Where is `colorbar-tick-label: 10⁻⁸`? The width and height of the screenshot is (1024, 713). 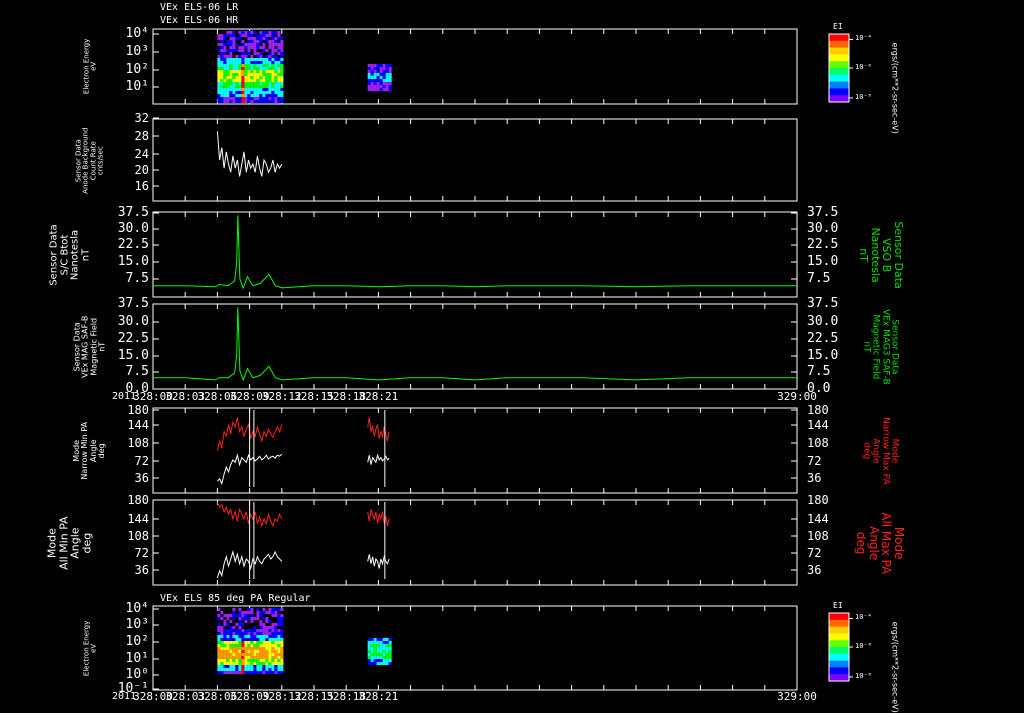
colorbar-tick-label: 10⁻⁸ is located at coordinates (863, 96).